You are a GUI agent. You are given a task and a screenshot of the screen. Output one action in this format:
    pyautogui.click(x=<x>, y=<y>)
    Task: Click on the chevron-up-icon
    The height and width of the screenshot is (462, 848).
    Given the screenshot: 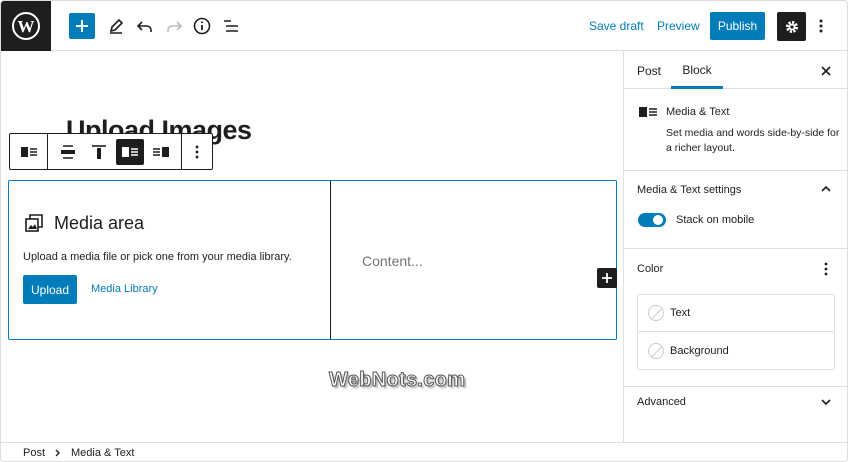 What is the action you would take?
    pyautogui.click(x=826, y=189)
    